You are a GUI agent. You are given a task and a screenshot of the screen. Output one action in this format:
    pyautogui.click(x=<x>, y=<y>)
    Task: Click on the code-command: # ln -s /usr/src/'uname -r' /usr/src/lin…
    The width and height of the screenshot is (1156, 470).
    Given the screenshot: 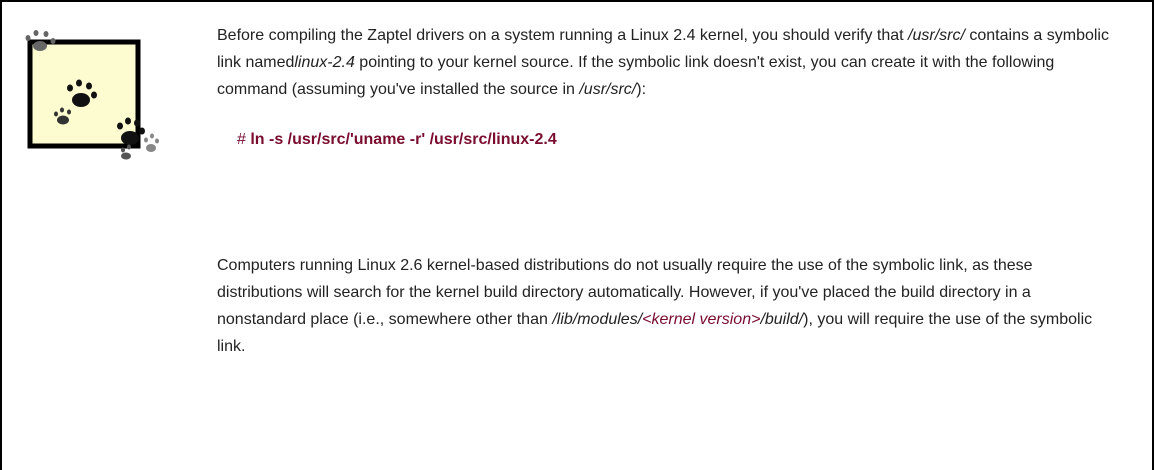 What is the action you would take?
    pyautogui.click(x=667, y=139)
    